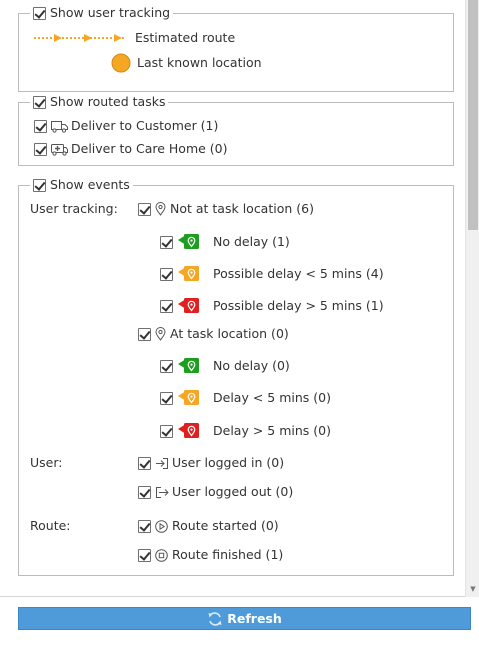 The width and height of the screenshot is (479, 653). Describe the element at coordinates (40, 126) in the screenshot. I see `deliver-to-customer-checkbox` at that location.